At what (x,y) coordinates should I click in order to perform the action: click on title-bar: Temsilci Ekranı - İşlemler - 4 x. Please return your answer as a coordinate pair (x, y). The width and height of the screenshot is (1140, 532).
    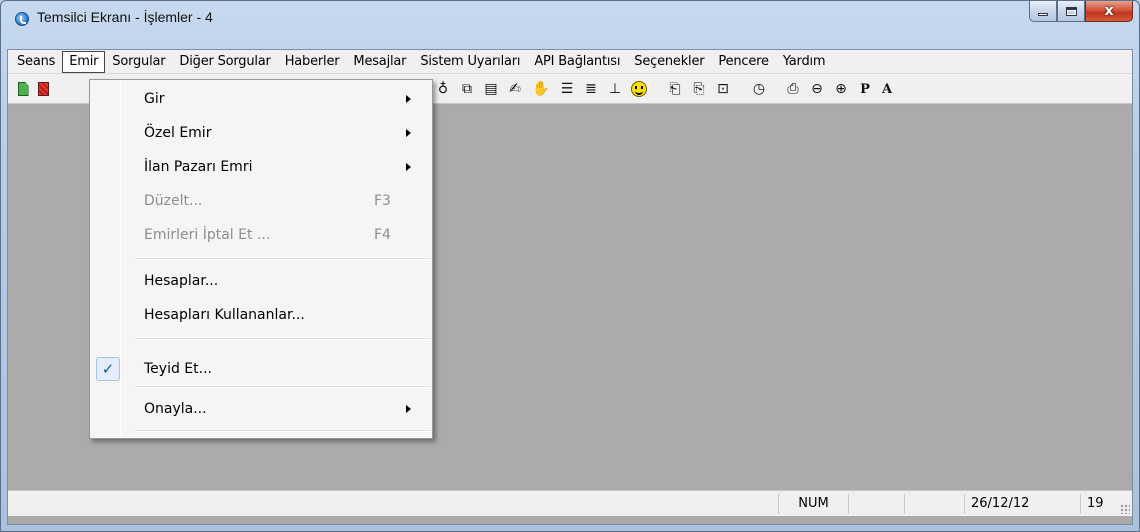
    Looking at the image, I should click on (570, 19).